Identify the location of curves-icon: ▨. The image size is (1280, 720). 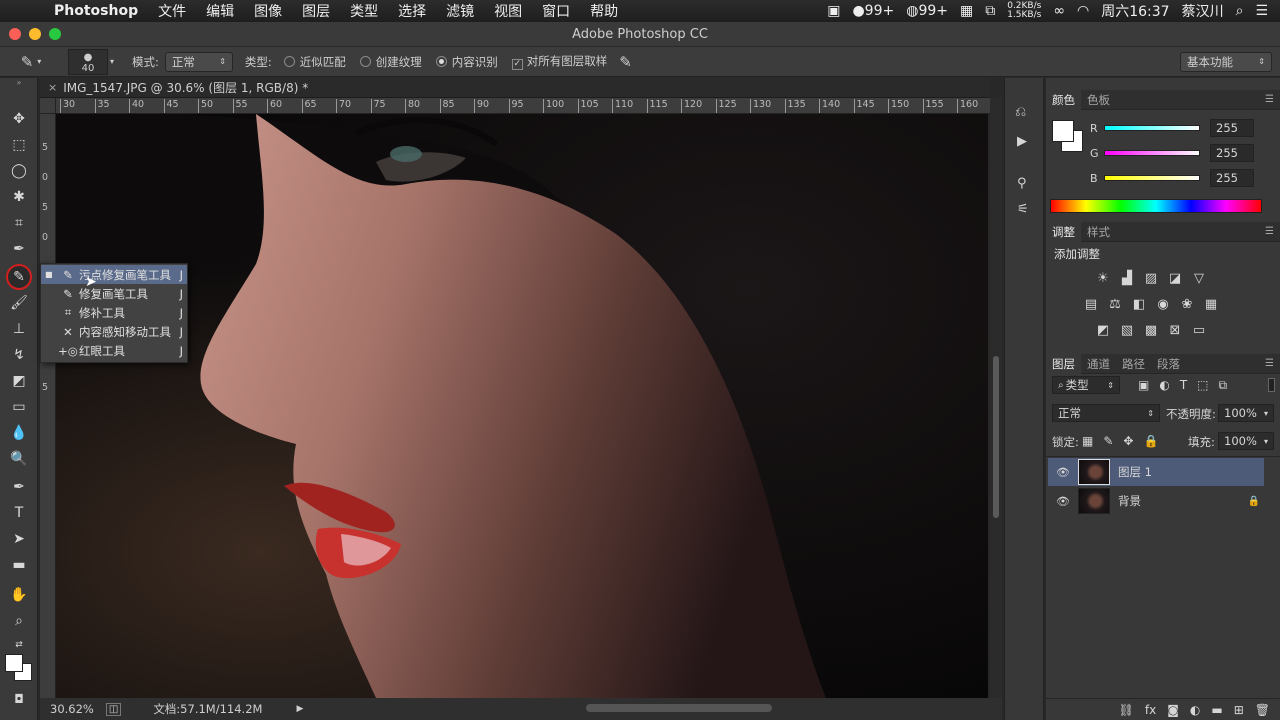
(1151, 279).